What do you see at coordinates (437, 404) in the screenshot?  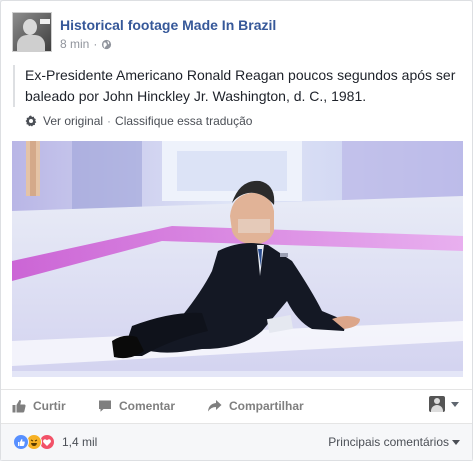 I see `user-avatar` at bounding box center [437, 404].